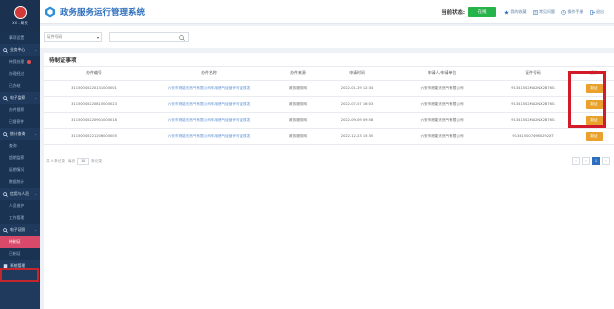 The width and height of the screenshot is (614, 309). I want to click on field-select-value: 证件号码, so click(55, 36).